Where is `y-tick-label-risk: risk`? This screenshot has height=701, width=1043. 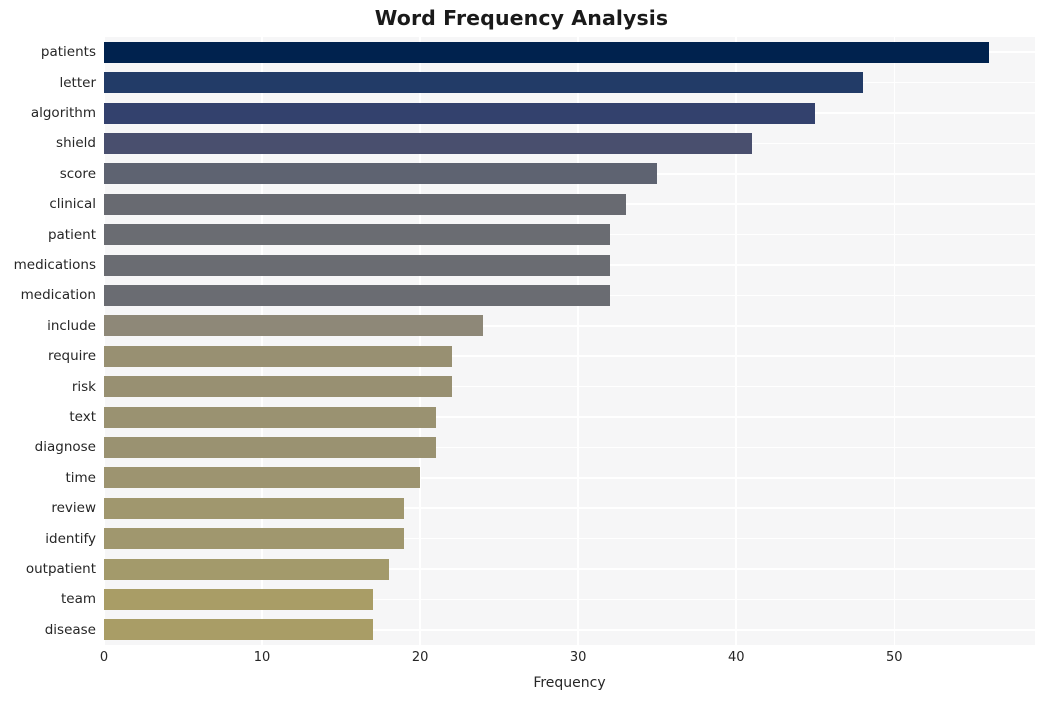
y-tick-label-risk: risk is located at coordinates (83, 386).